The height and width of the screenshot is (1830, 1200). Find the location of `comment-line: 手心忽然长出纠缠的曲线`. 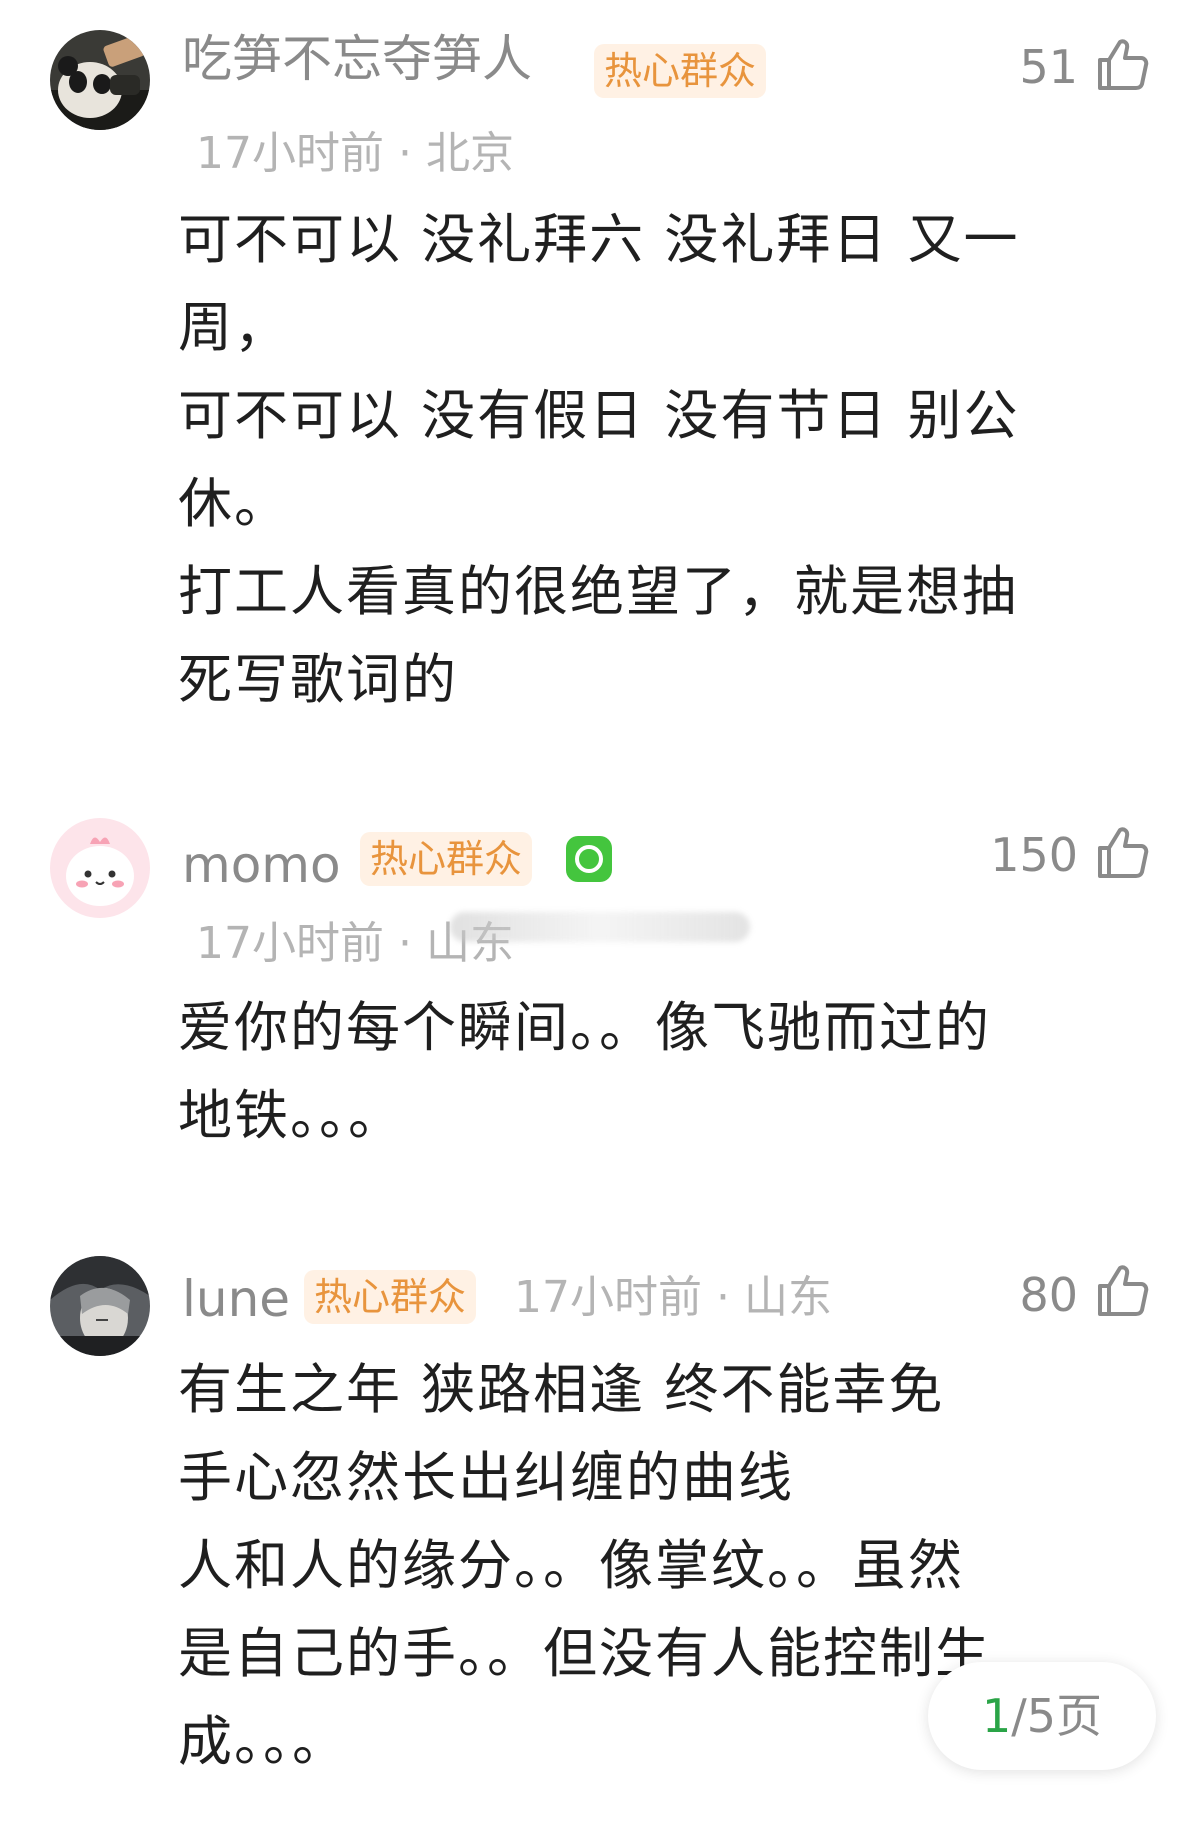

comment-line: 手心忽然长出纠缠的曲线 is located at coordinates (486, 1477).